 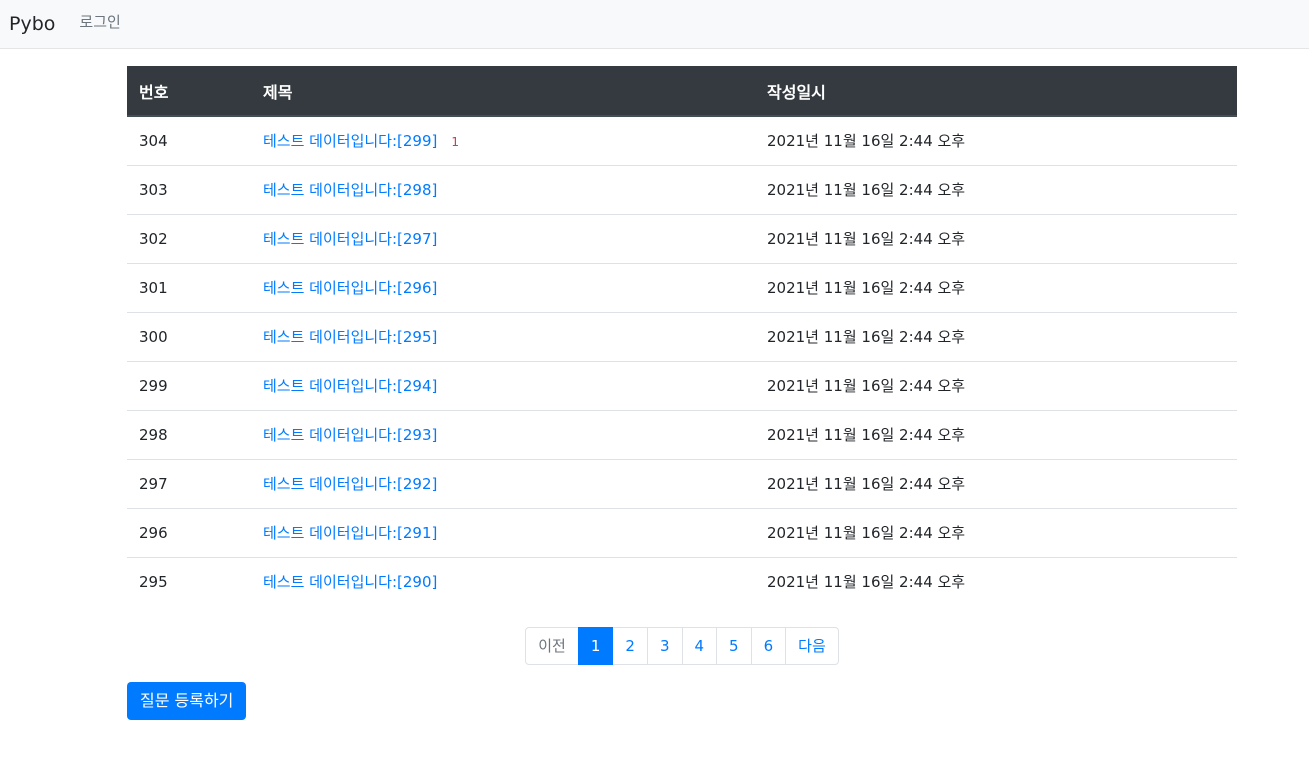 I want to click on question-subject-cell: 테스트 데이터입니다:[298], so click(x=503, y=189).